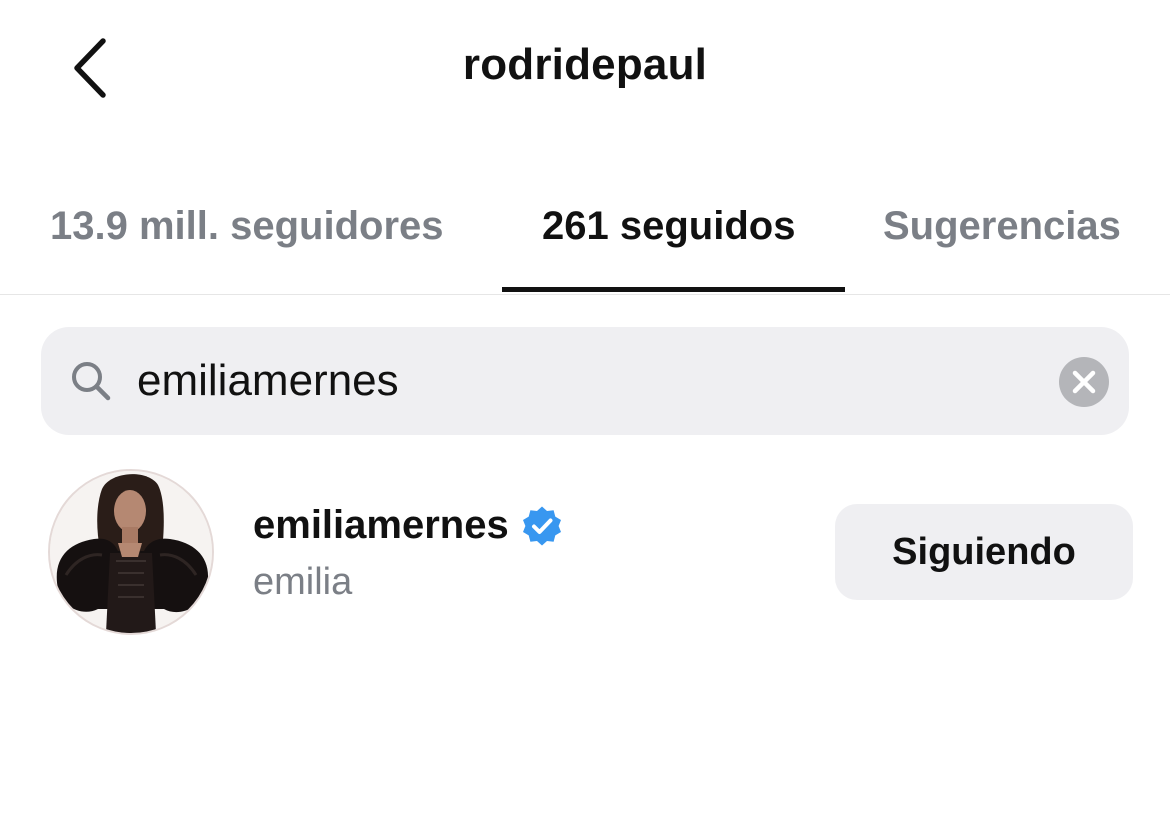 The width and height of the screenshot is (1170, 816). I want to click on avatar, so click(131, 552).